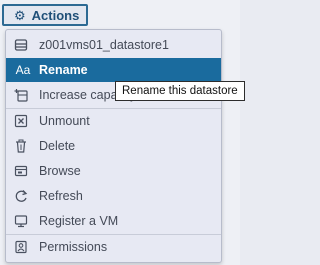 The width and height of the screenshot is (320, 265). Describe the element at coordinates (57, 146) in the screenshot. I see `menu-item-label: Delete` at that location.